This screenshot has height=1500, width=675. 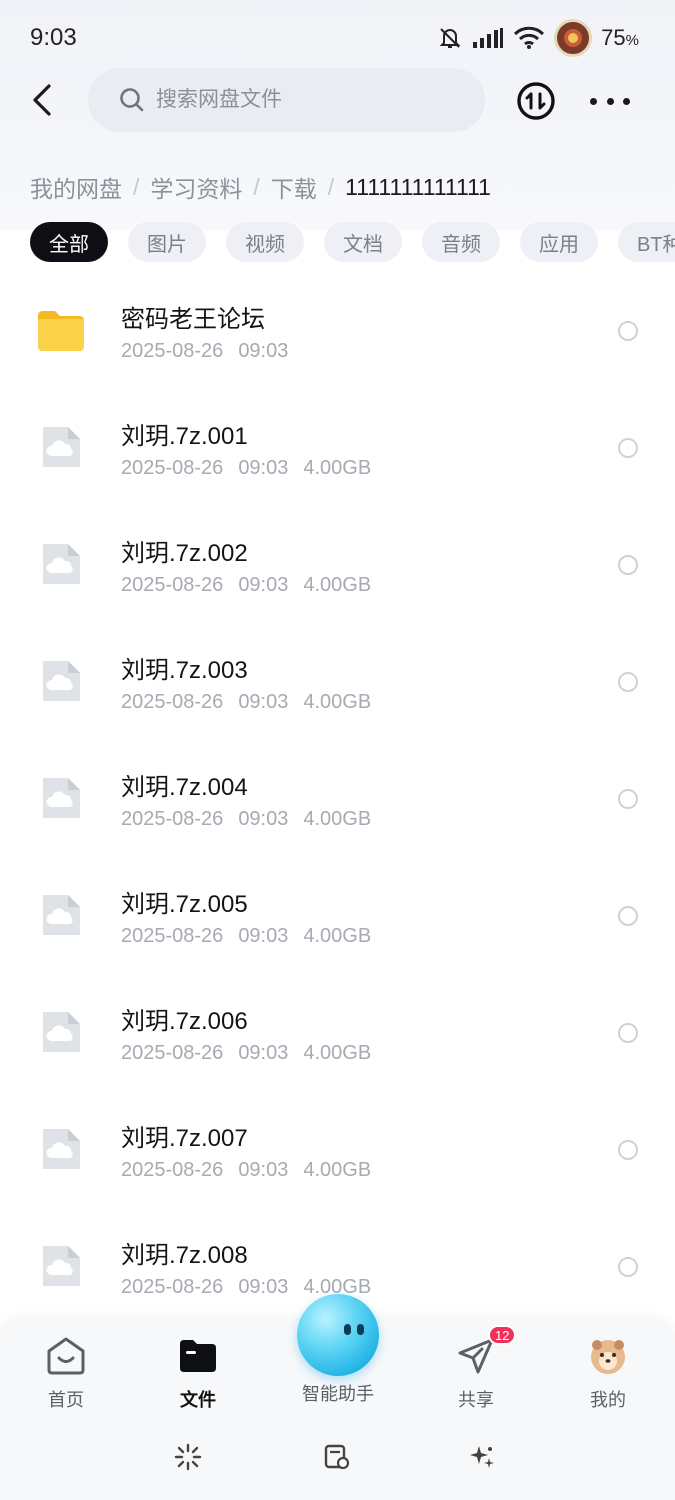 What do you see at coordinates (69, 242) in the screenshot?
I see `chip-all: 全部` at bounding box center [69, 242].